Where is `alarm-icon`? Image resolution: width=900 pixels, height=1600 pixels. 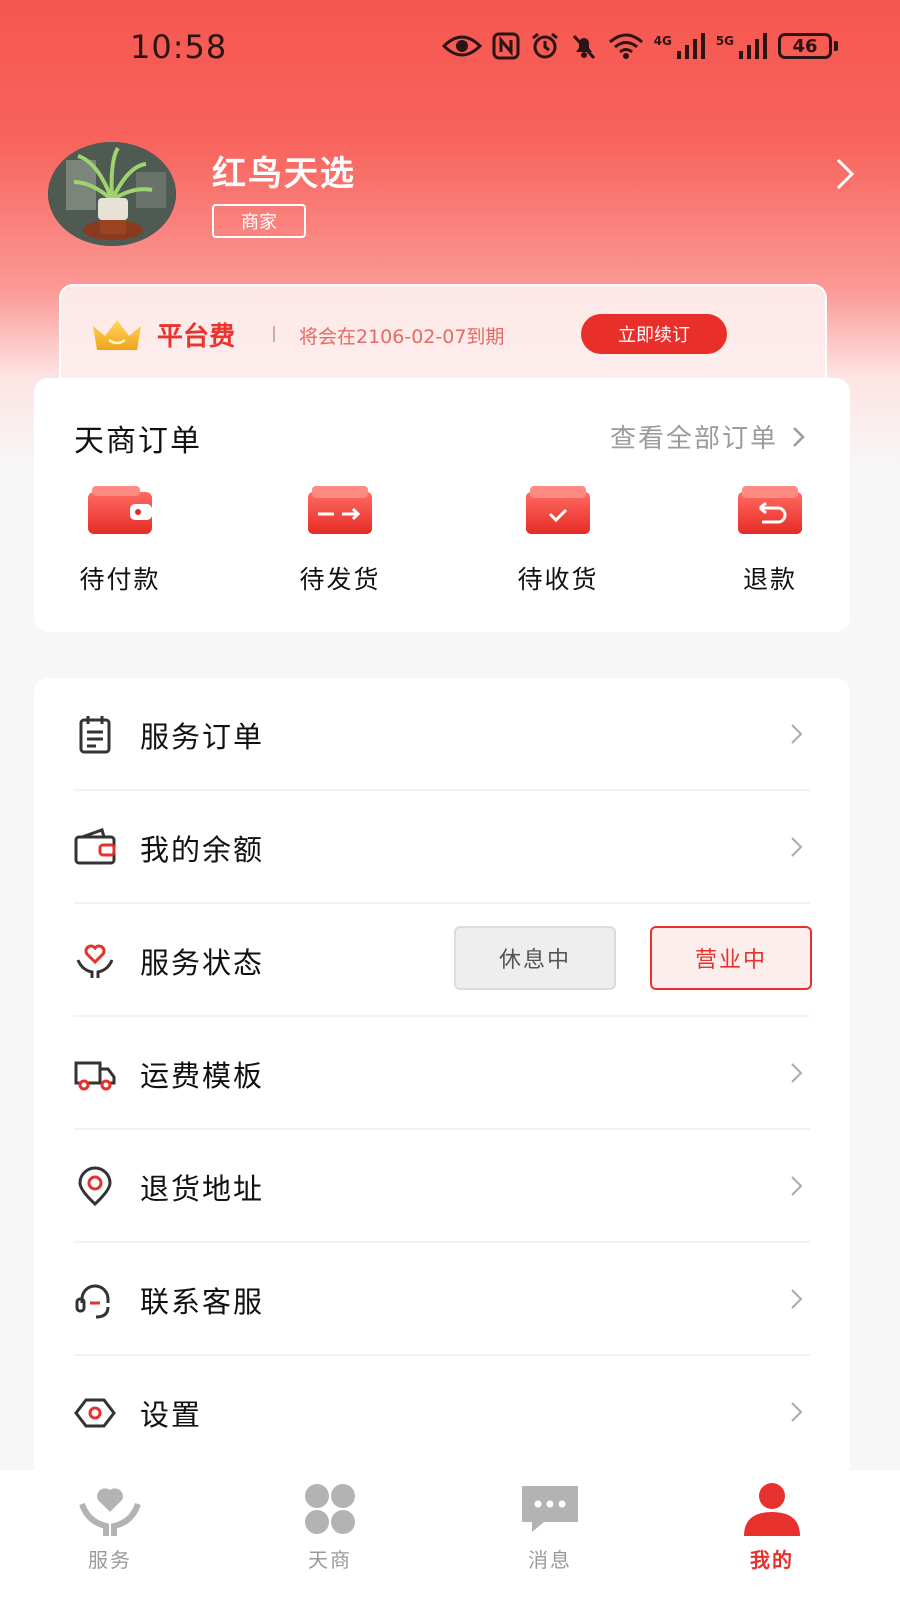
alarm-icon is located at coordinates (544, 45).